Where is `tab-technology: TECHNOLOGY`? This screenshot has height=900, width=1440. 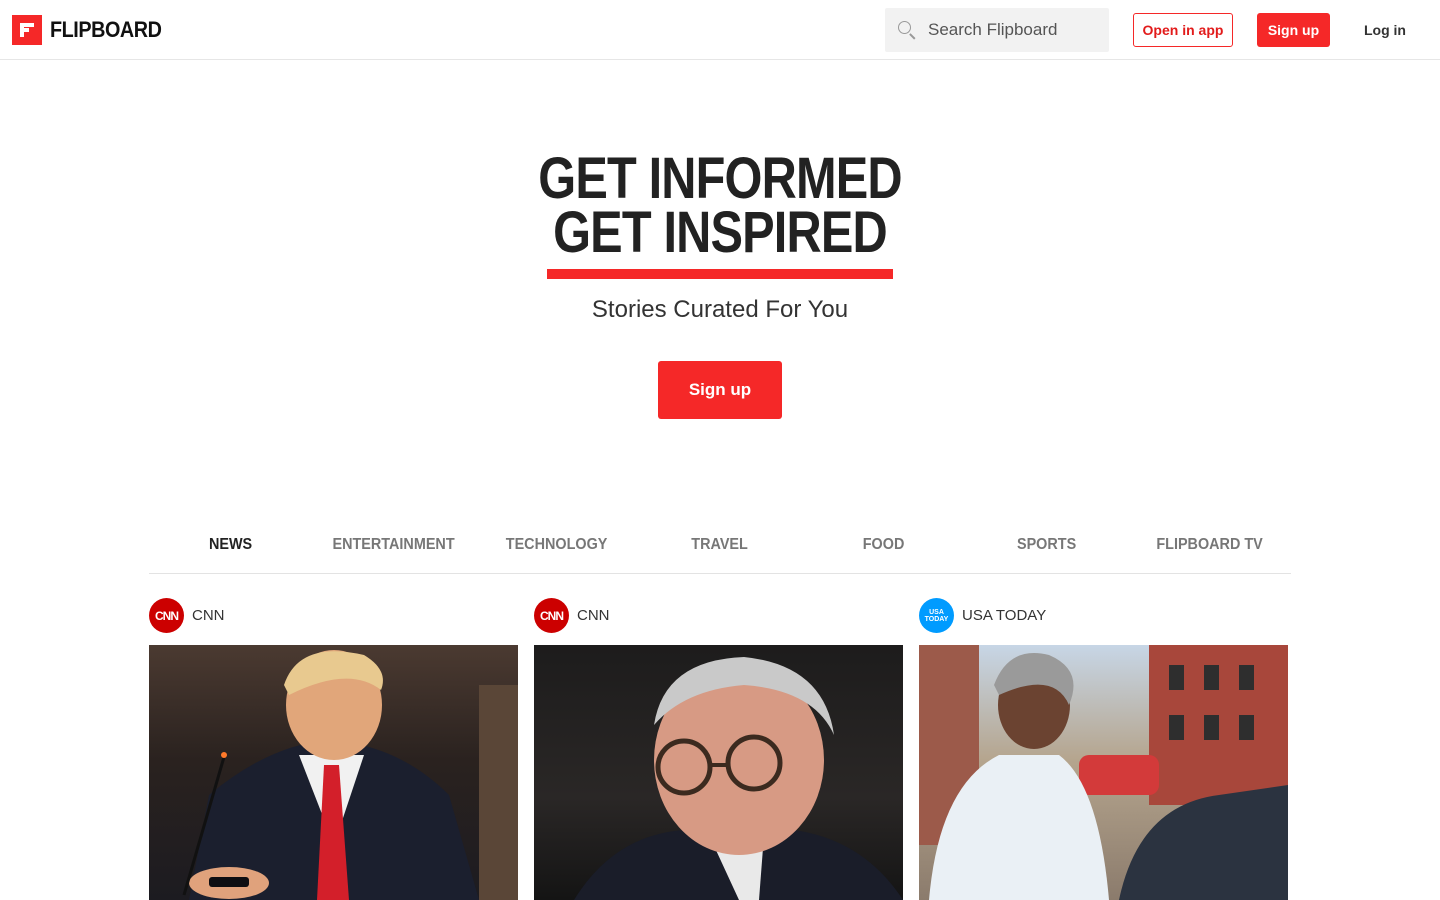 tab-technology: TECHNOLOGY is located at coordinates (556, 545).